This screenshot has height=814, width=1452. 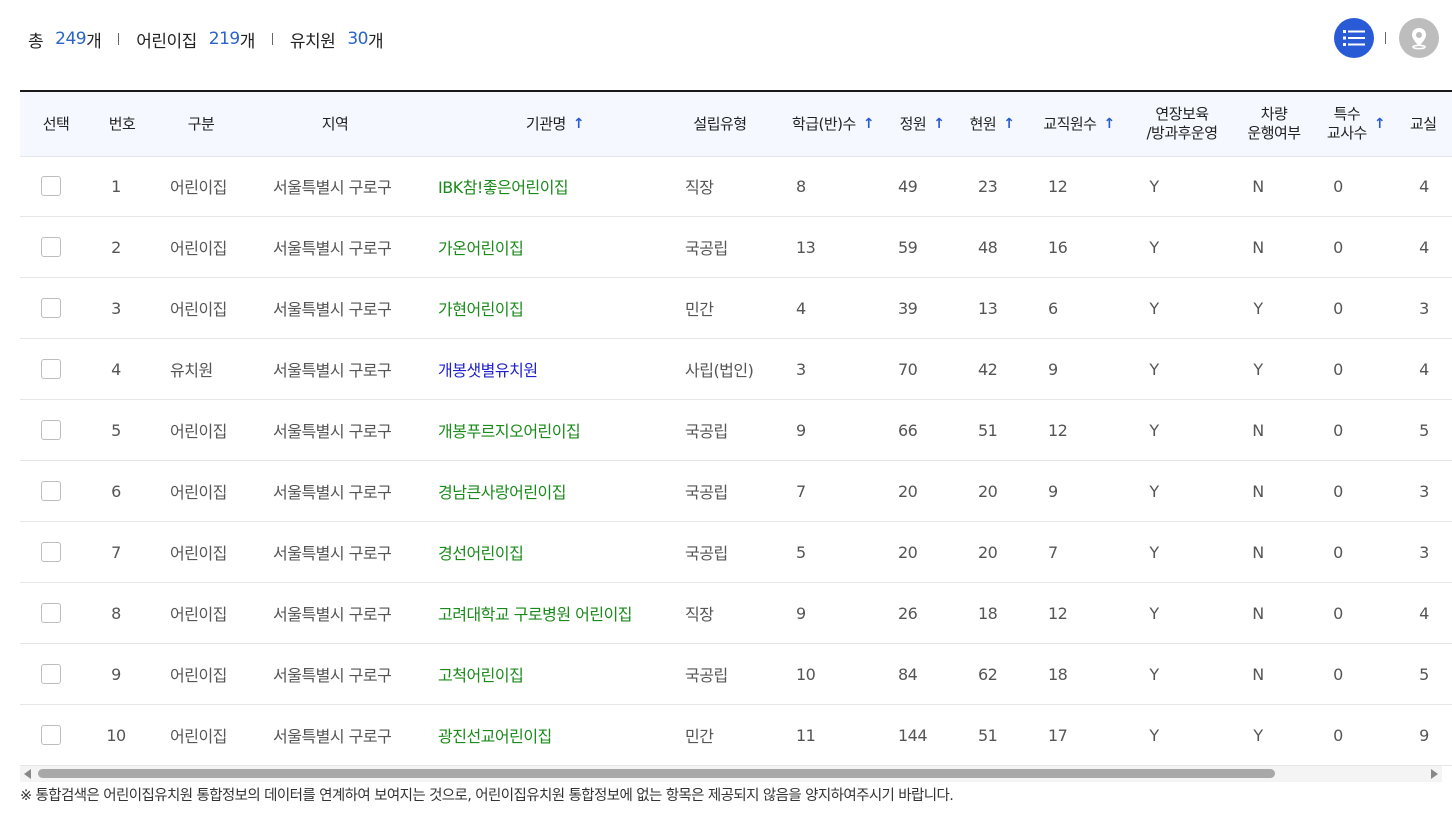 What do you see at coordinates (1434, 774) in the screenshot?
I see `scroll-right-icon` at bounding box center [1434, 774].